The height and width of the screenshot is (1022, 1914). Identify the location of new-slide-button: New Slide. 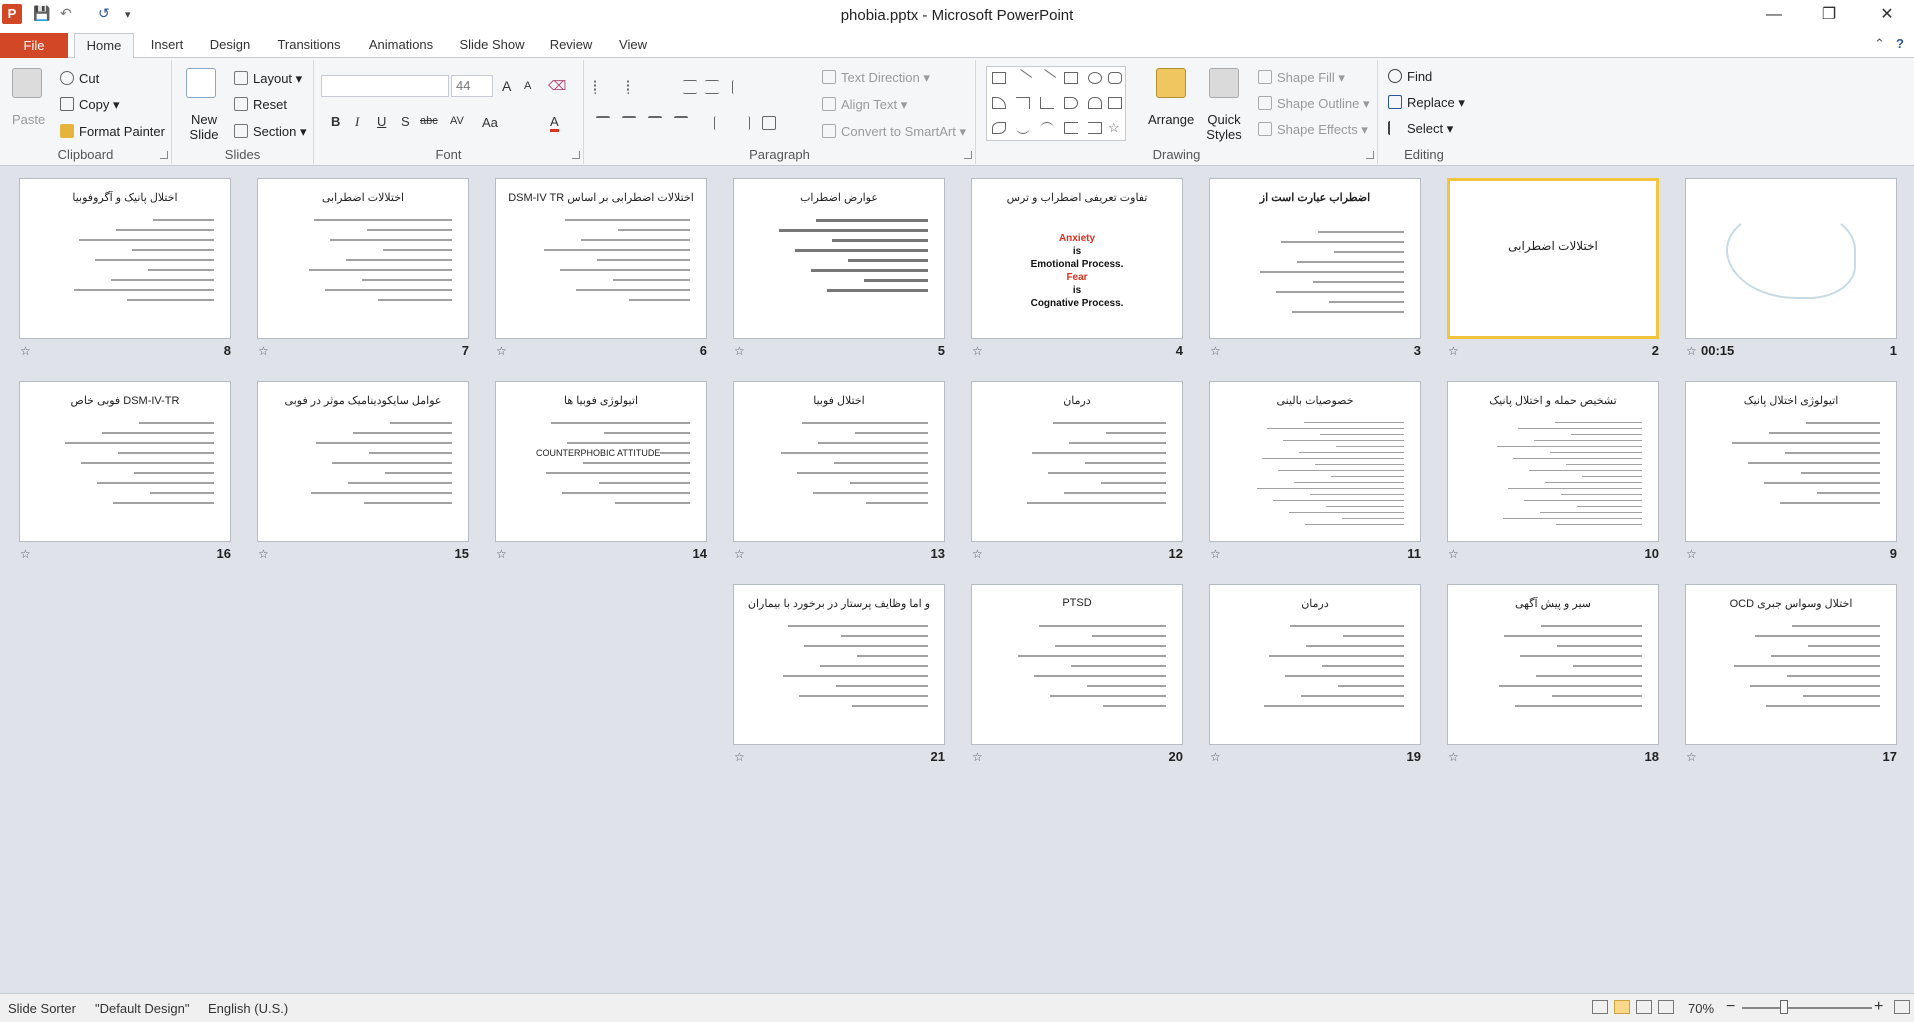
(204, 127).